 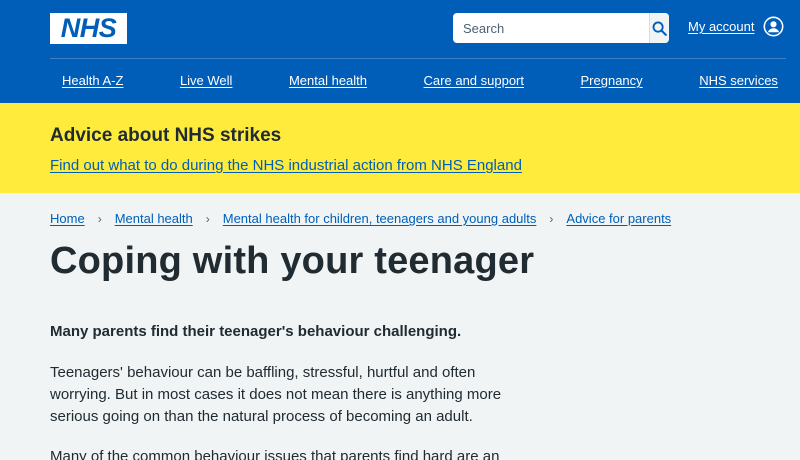 I want to click on banner-title: Advice about NHS strikes, so click(x=166, y=135).